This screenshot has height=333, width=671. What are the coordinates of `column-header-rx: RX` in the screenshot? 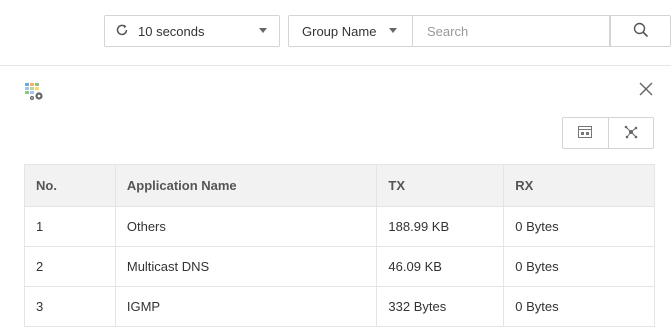 It's located at (579, 185).